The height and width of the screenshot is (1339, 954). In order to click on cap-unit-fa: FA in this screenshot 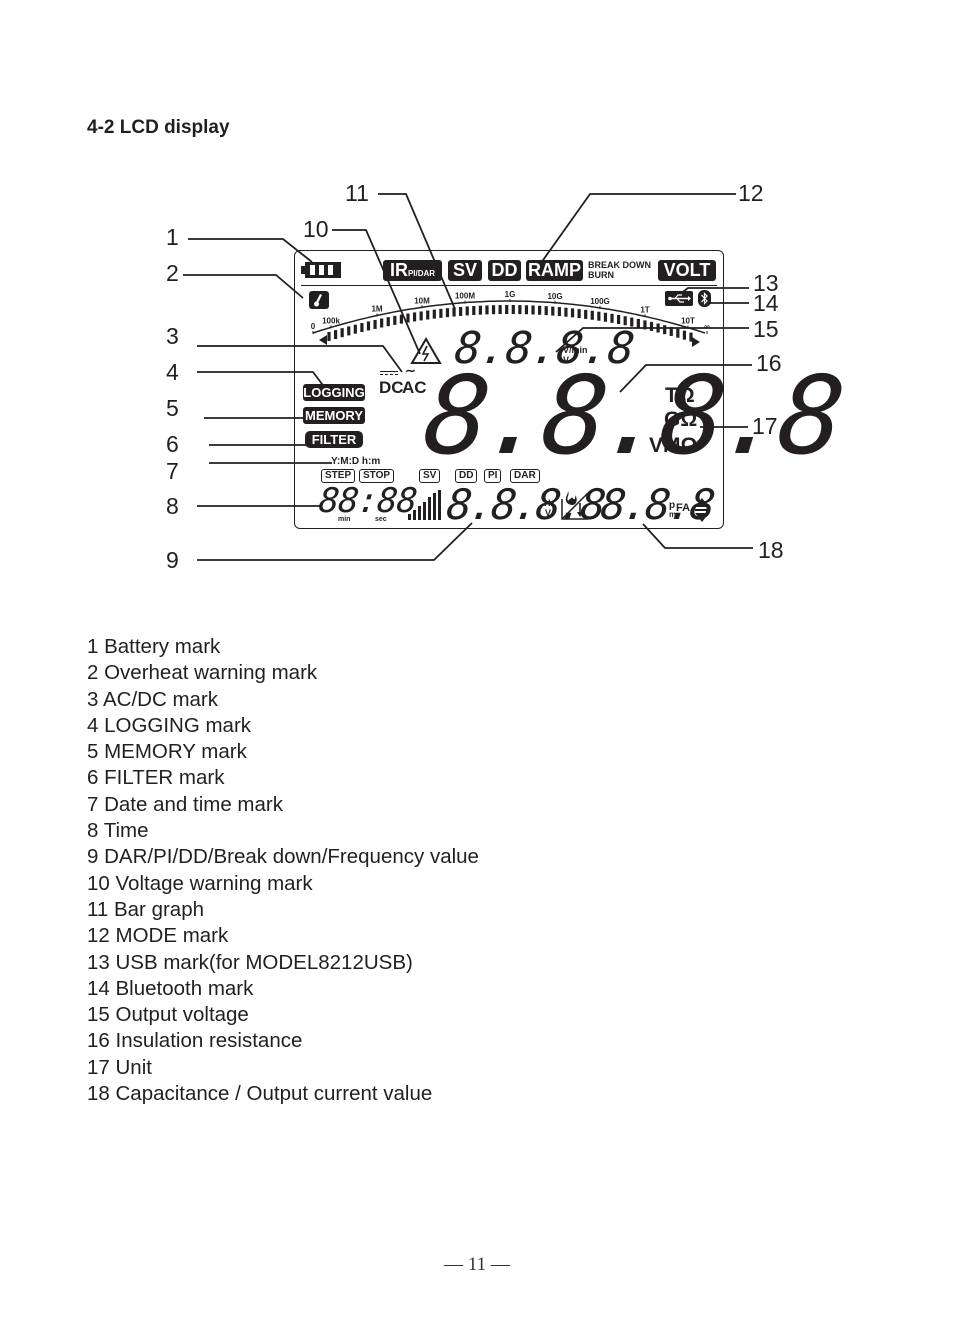, I will do `click(683, 508)`.